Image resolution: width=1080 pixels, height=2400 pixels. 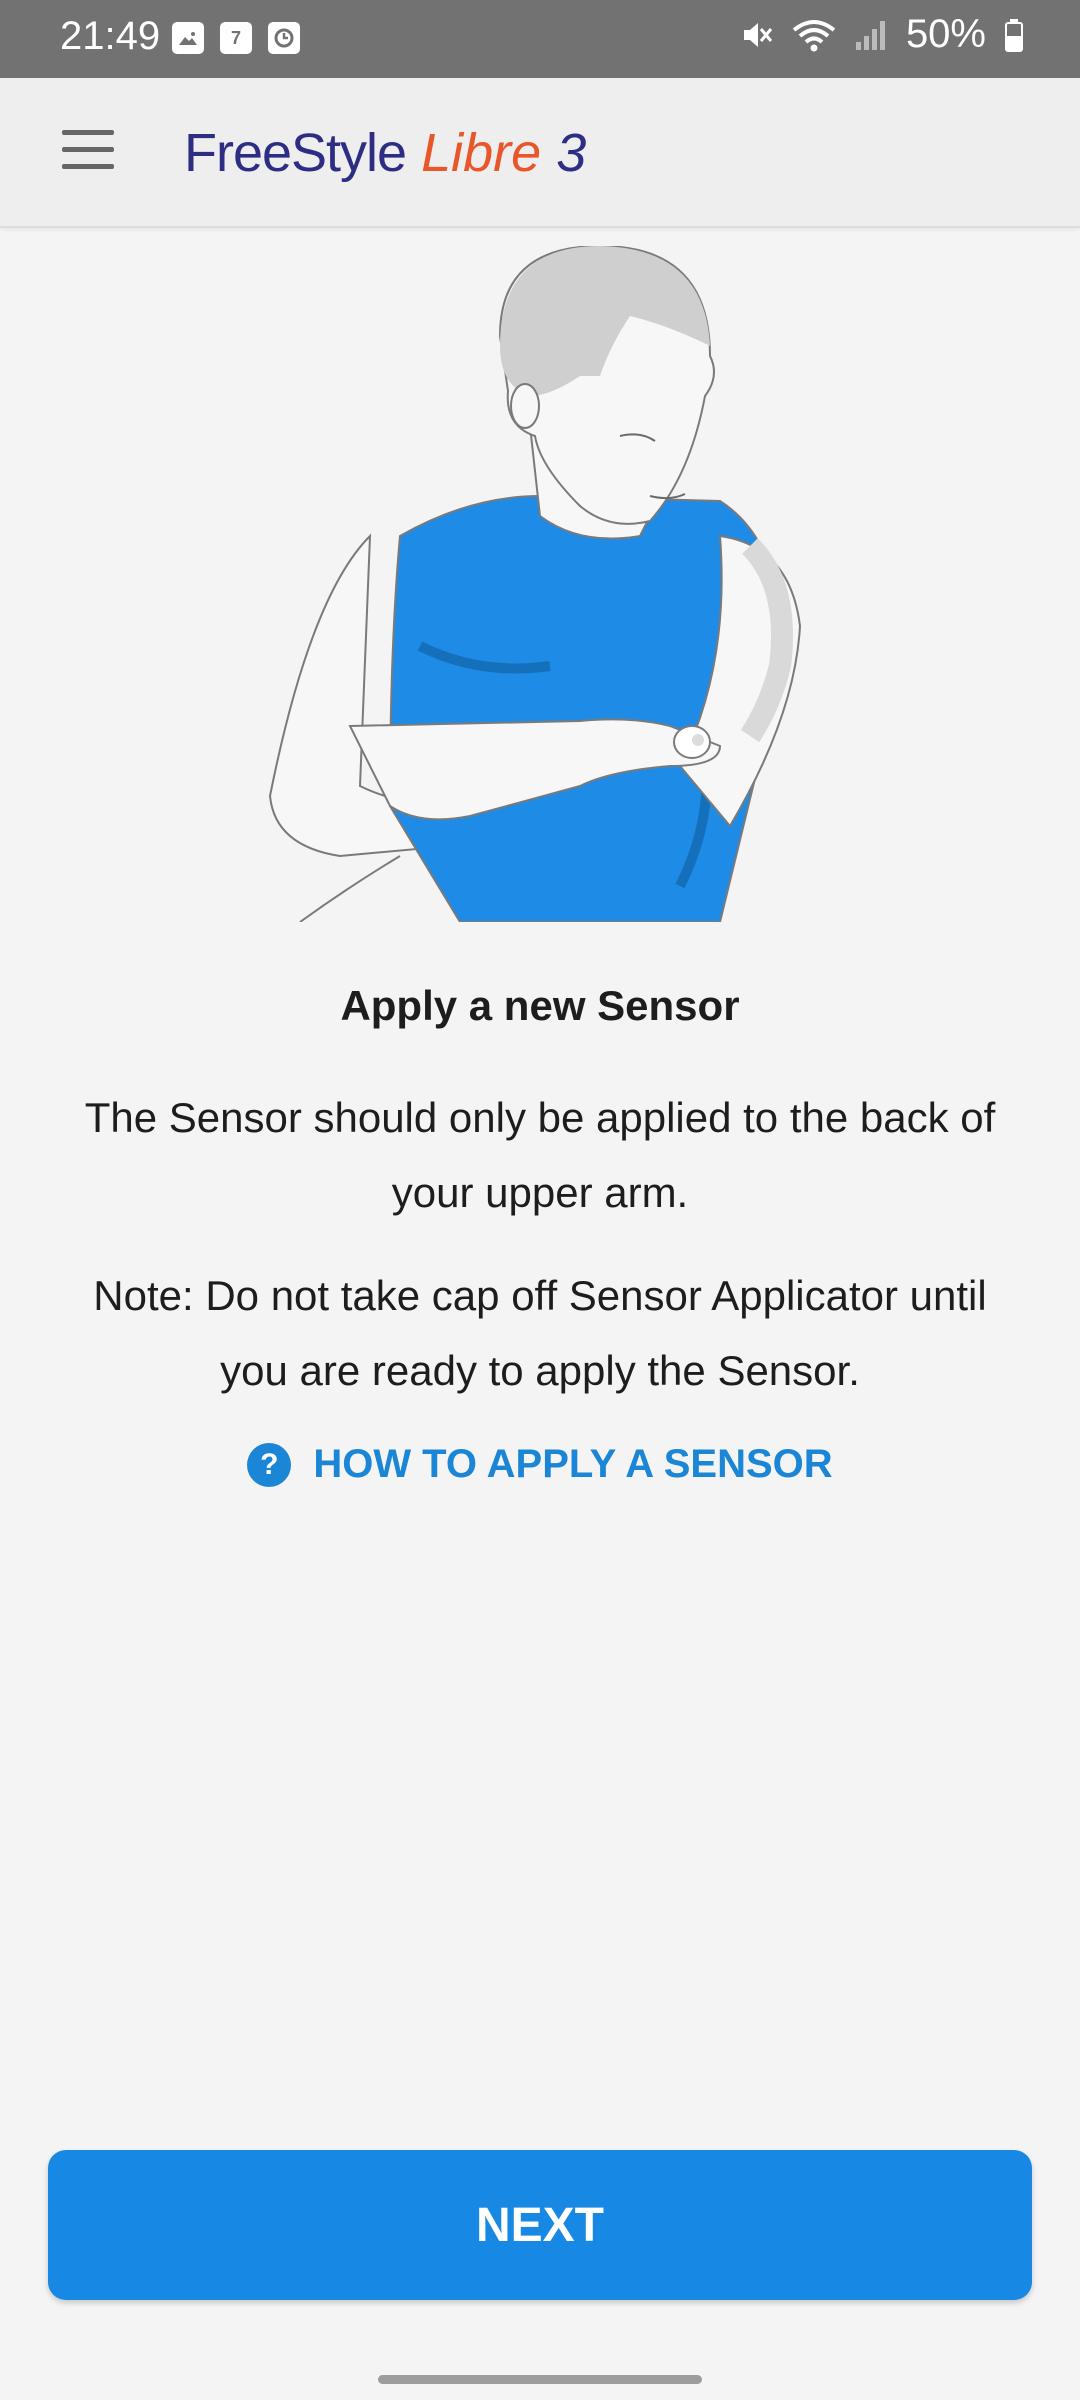 I want to click on battery-icon, so click(x=1014, y=35).